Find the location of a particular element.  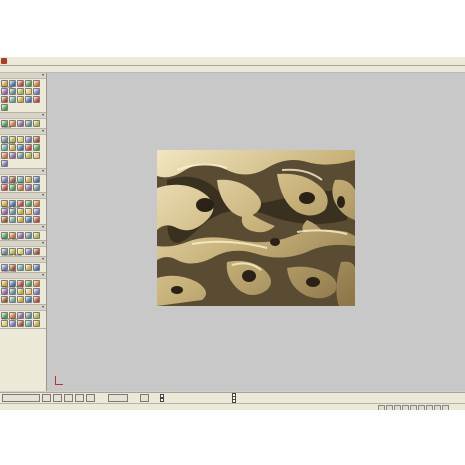

axis-button is located at coordinates (68, 398).